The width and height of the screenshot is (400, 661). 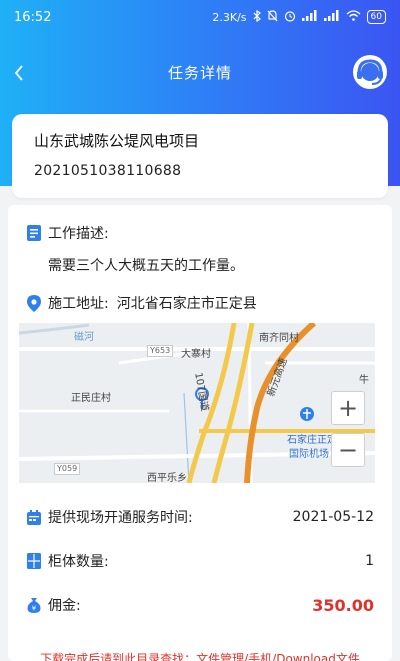 I want to click on address-row: 施工地址: 河北省石家庄市正定县, so click(x=200, y=303).